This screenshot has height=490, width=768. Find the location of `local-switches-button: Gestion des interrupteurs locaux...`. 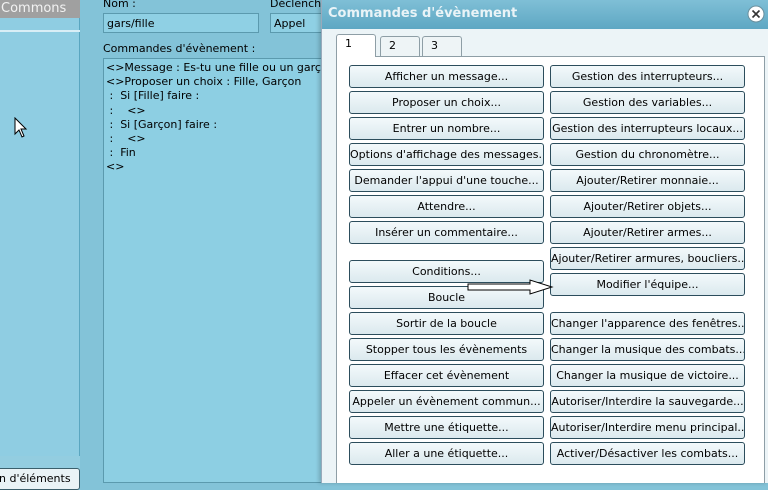

local-switches-button: Gestion des interrupteurs locaux... is located at coordinates (647, 128).